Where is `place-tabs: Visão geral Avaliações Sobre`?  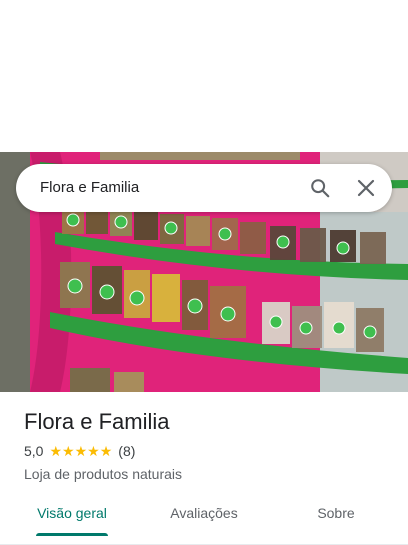 place-tabs: Visão geral Avaliações Sobre is located at coordinates (204, 520).